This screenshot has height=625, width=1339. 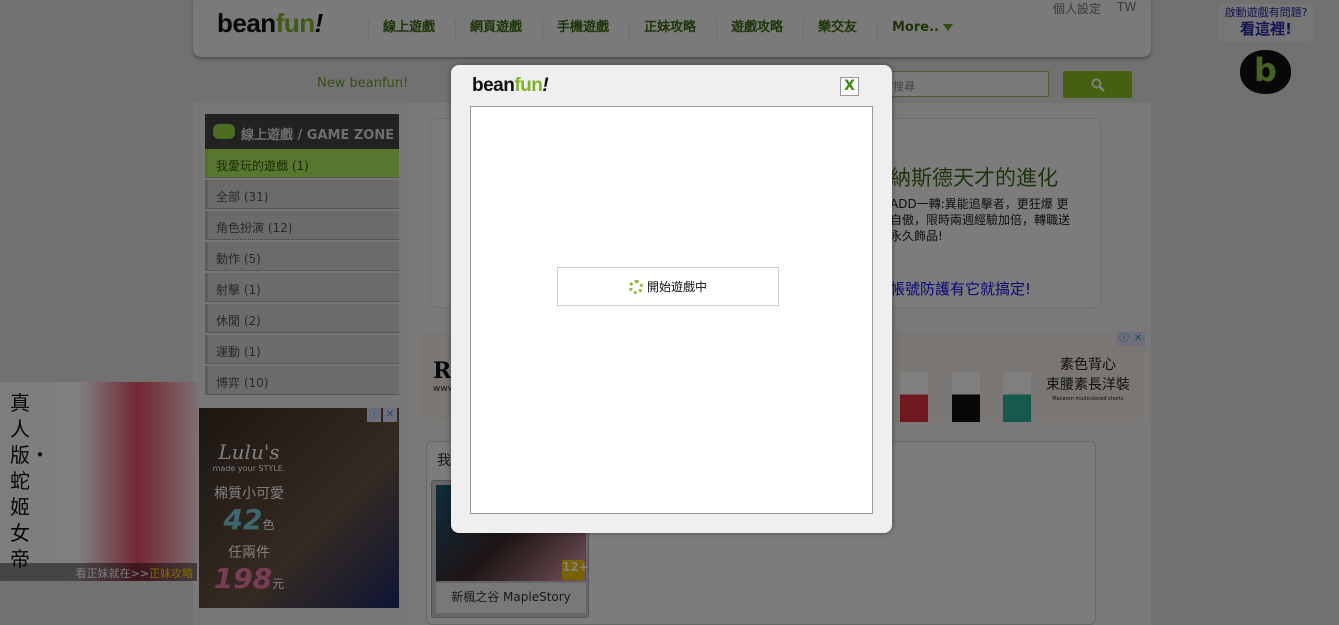 What do you see at coordinates (510, 85) in the screenshot?
I see `modal-logo: beanfun!` at bounding box center [510, 85].